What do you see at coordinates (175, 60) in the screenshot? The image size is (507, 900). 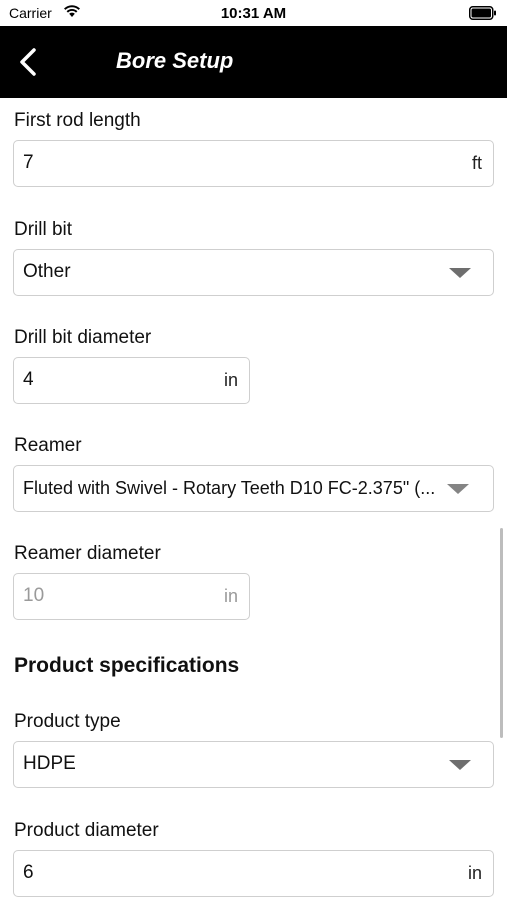 I see `page-title: Bore Setup` at bounding box center [175, 60].